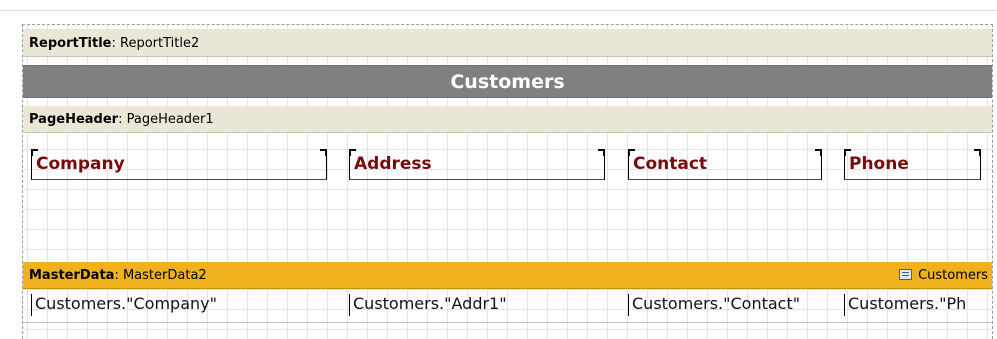 This screenshot has width=997, height=339. I want to click on column-header-label: Address, so click(393, 164).